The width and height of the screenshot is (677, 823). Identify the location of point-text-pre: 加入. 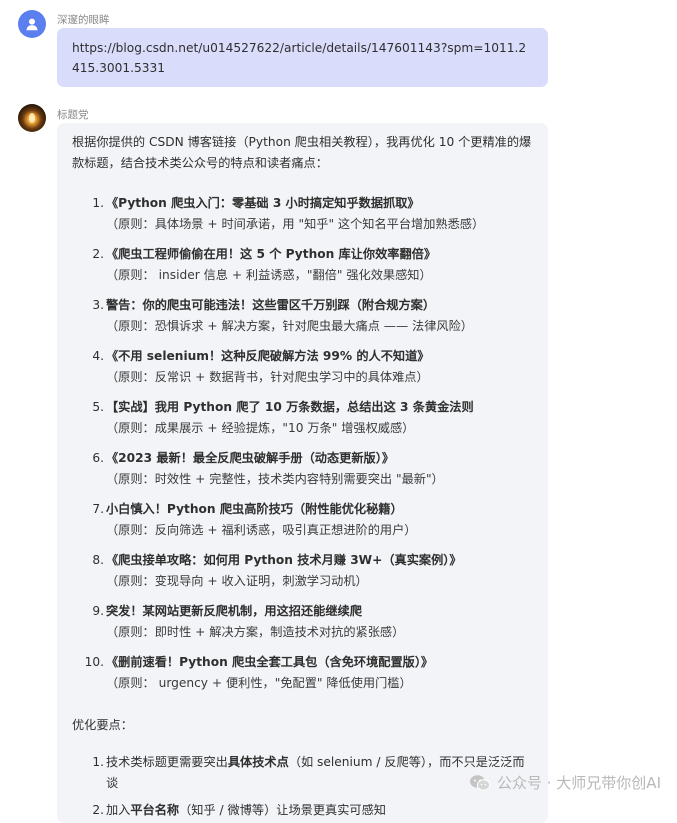
(118, 810).